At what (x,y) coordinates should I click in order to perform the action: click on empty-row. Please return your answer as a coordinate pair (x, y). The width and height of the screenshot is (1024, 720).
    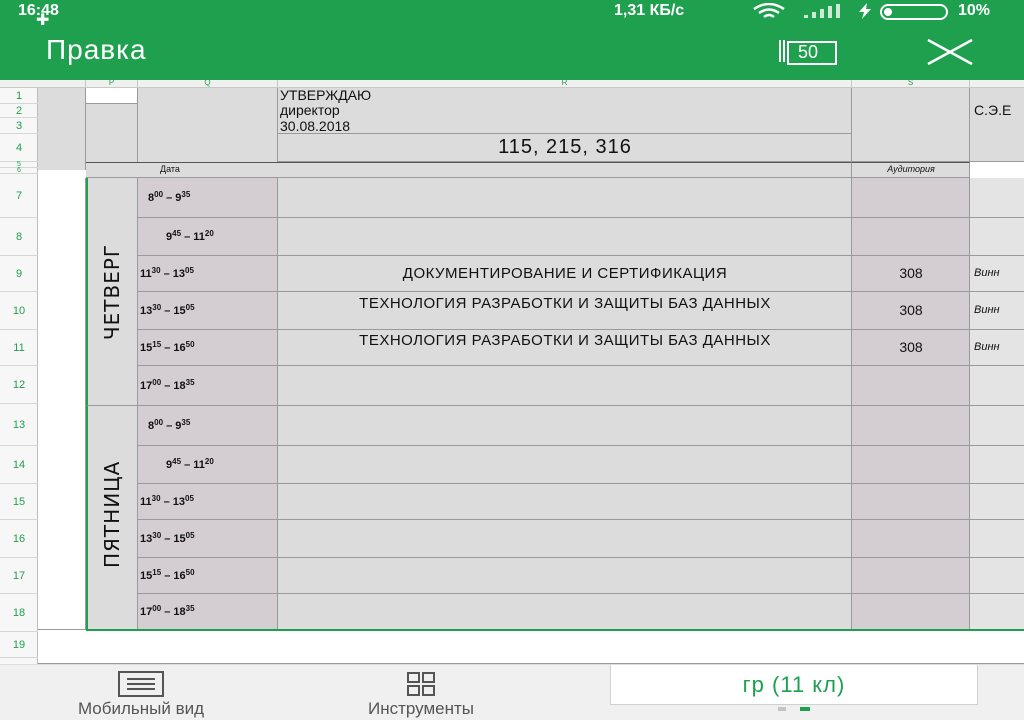
    Looking at the image, I should click on (531, 647).